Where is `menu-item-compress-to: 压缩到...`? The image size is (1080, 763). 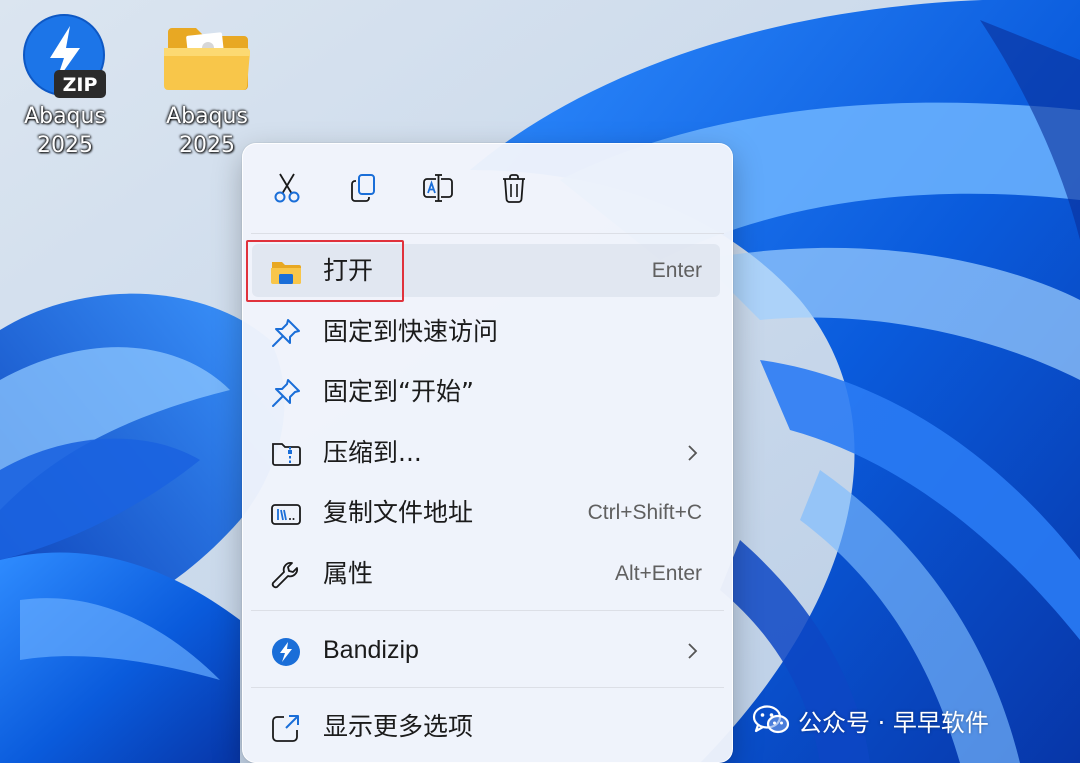 menu-item-compress-to: 压缩到... is located at coordinates (486, 452).